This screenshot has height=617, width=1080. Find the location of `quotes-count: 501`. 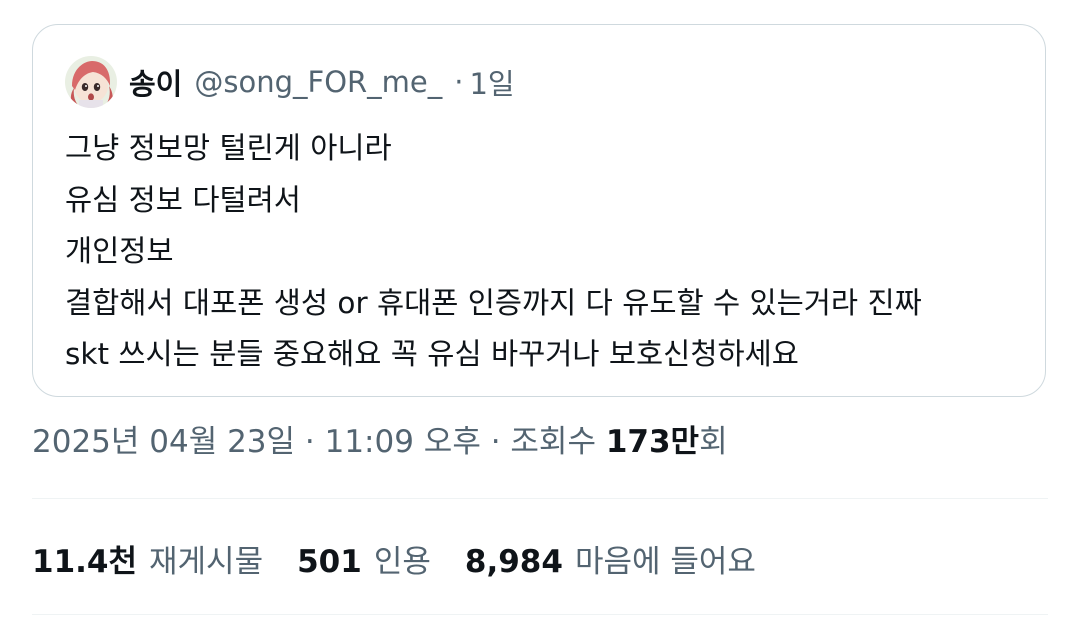

quotes-count: 501 is located at coordinates (329, 561).